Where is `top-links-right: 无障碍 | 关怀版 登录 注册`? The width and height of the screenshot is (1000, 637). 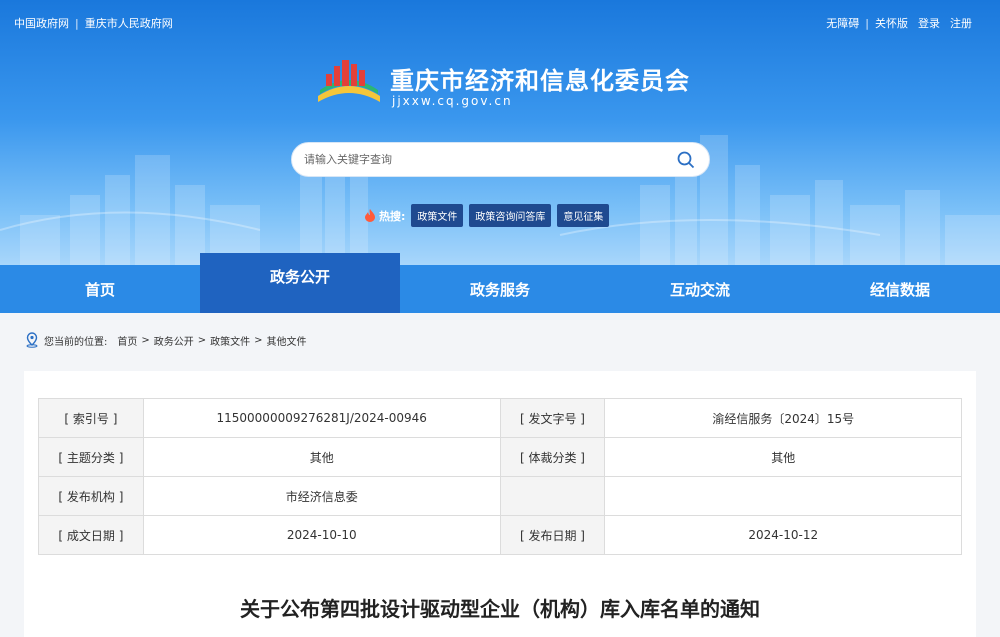
top-links-right: 无障碍 | 关怀版 登录 注册 is located at coordinates (899, 23).